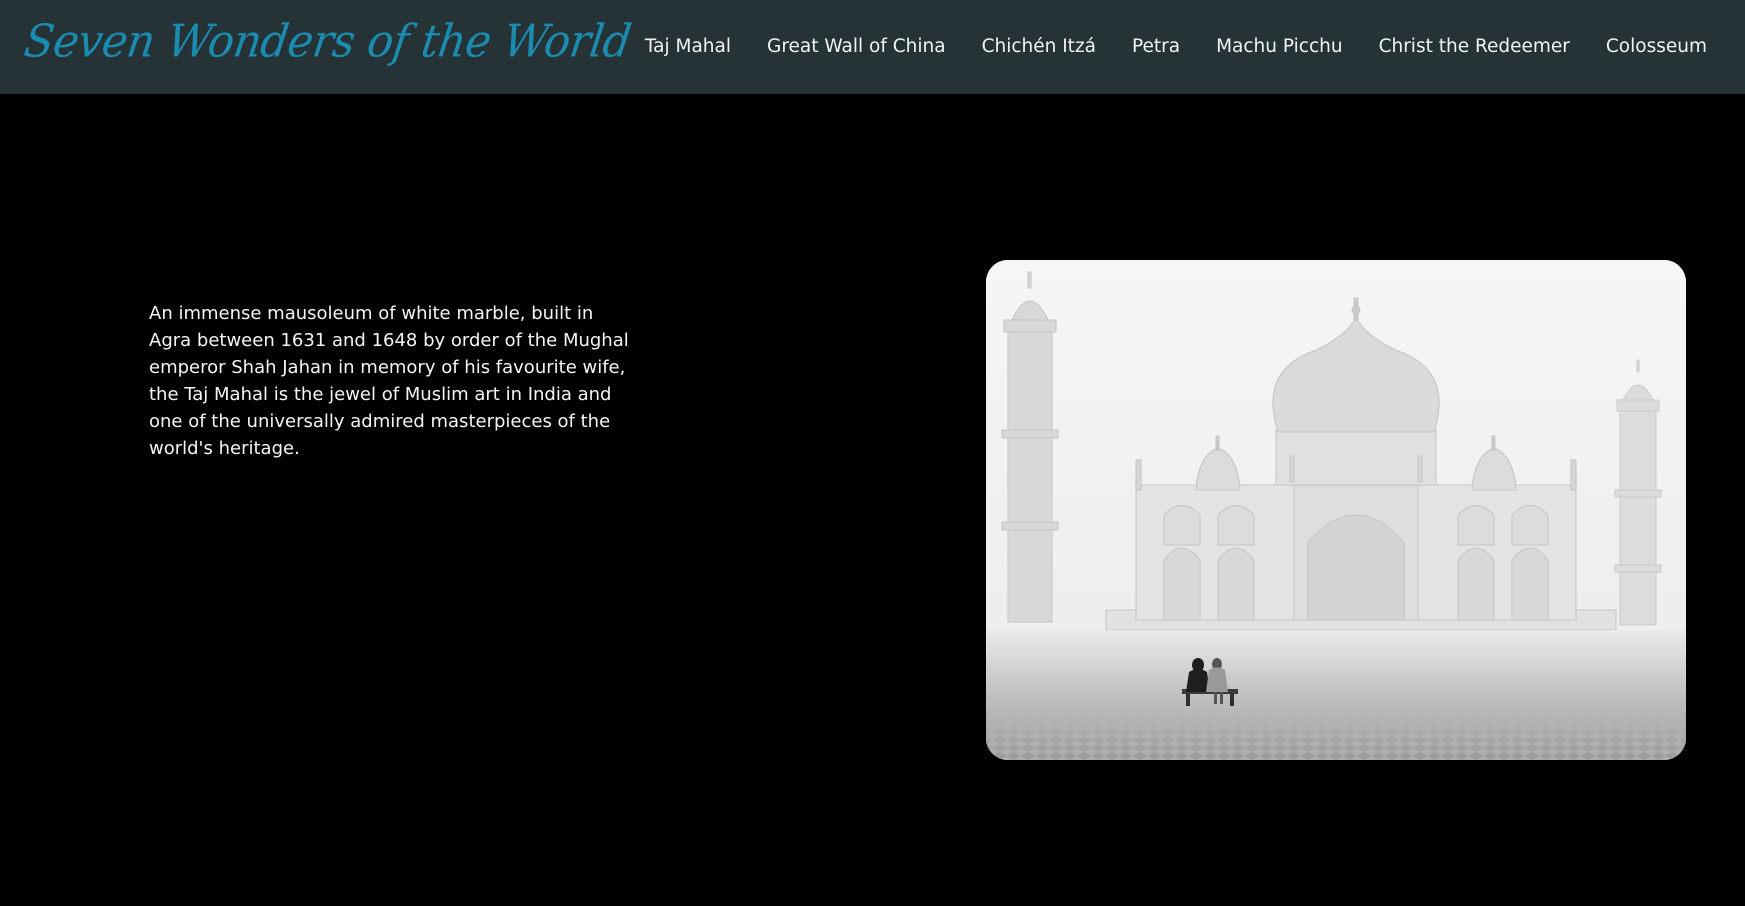 This screenshot has height=906, width=1745. Describe the element at coordinates (1474, 47) in the screenshot. I see `nav-item-christ-the-redeemer: Christ the Redeemer` at that location.